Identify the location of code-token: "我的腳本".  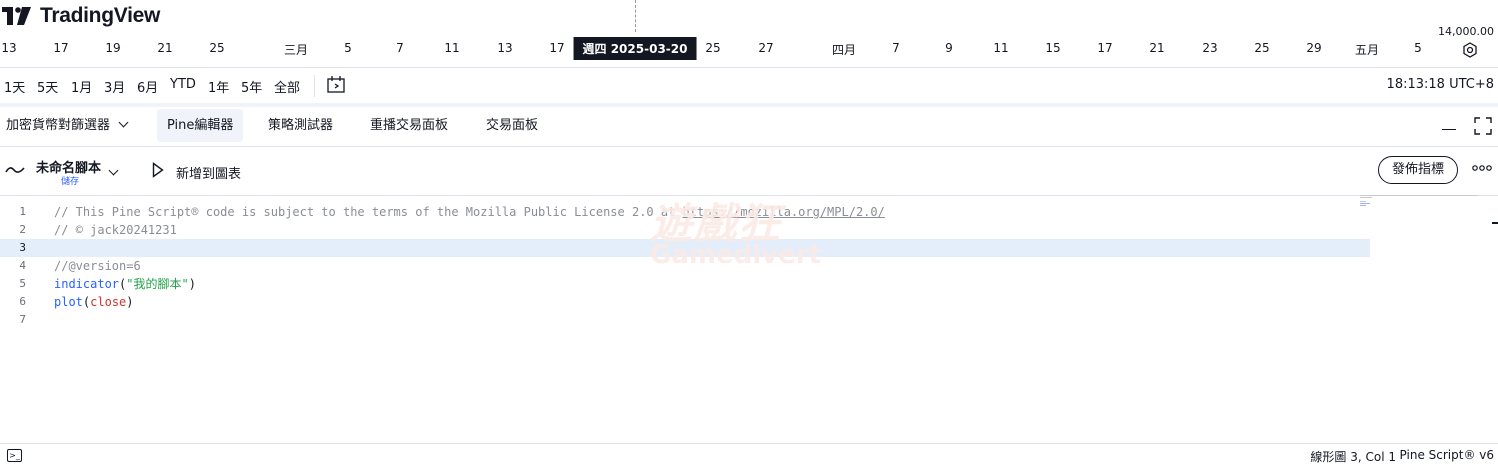
(157, 284).